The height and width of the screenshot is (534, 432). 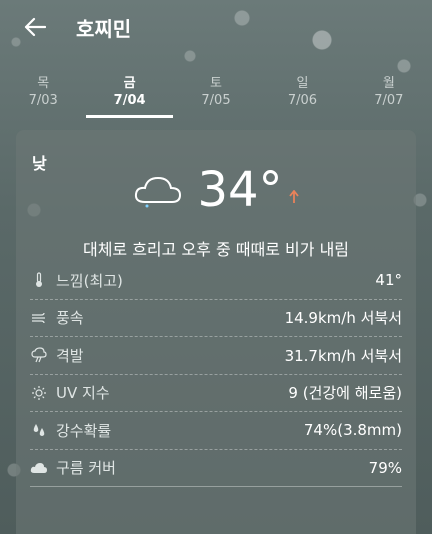 What do you see at coordinates (216, 100) in the screenshot?
I see `tab-date-label: 7/05` at bounding box center [216, 100].